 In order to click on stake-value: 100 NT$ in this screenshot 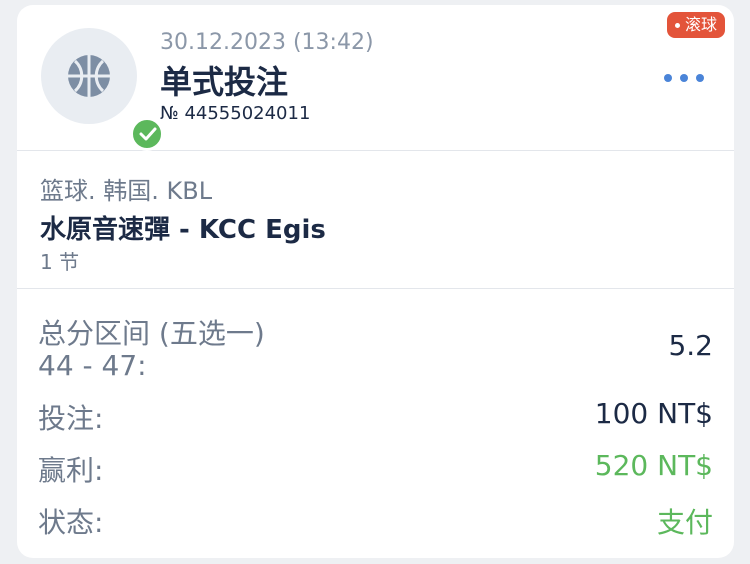, I will do `click(653, 413)`.